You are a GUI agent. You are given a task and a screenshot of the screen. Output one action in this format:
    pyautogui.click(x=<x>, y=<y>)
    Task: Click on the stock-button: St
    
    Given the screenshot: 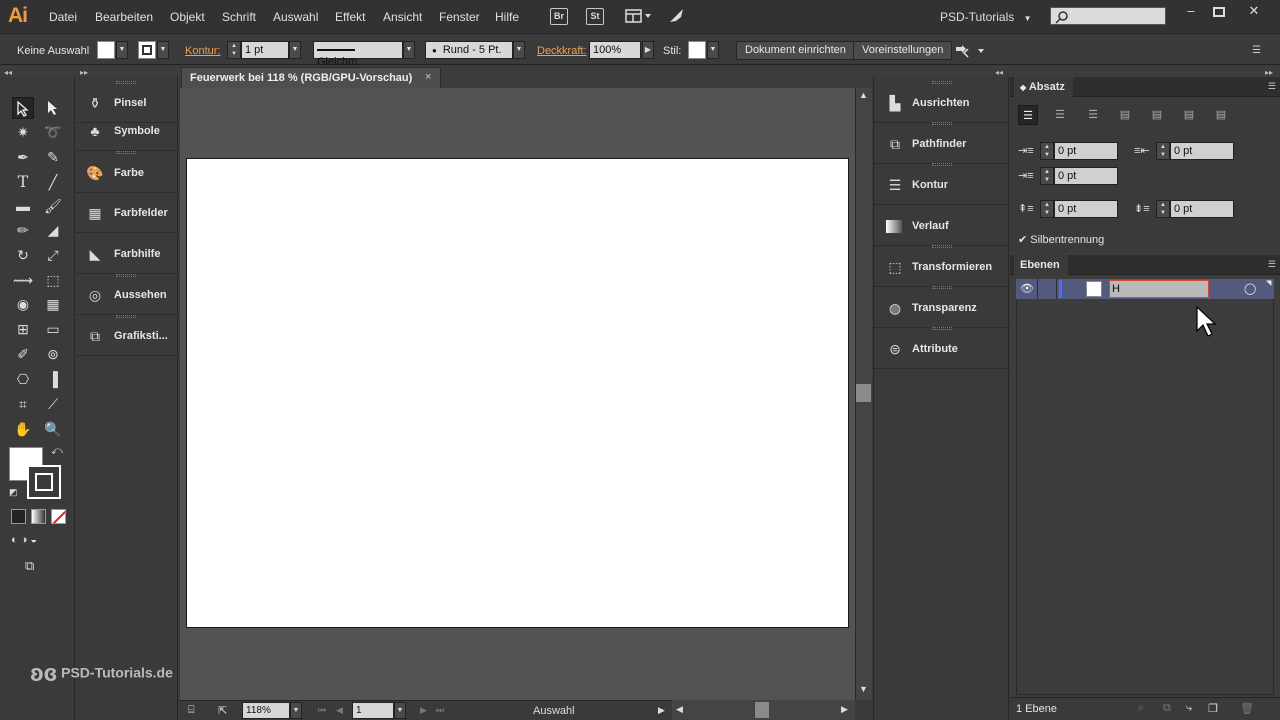 What is the action you would take?
    pyautogui.click(x=595, y=16)
    